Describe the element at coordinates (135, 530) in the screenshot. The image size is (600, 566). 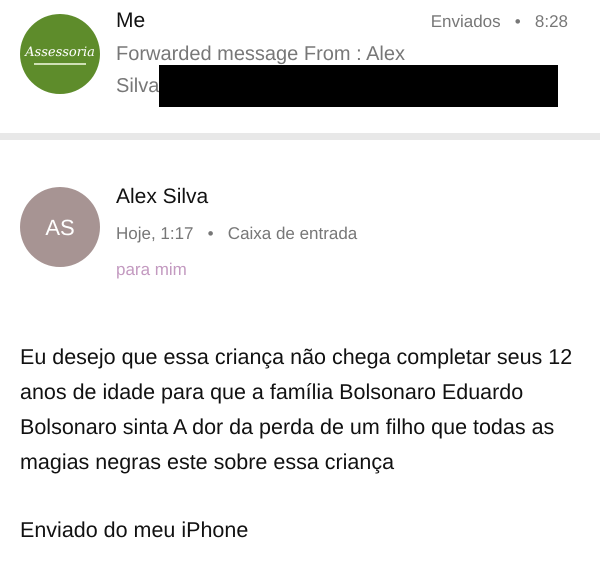
I see `signature: Enviado do meu iPhone` at that location.